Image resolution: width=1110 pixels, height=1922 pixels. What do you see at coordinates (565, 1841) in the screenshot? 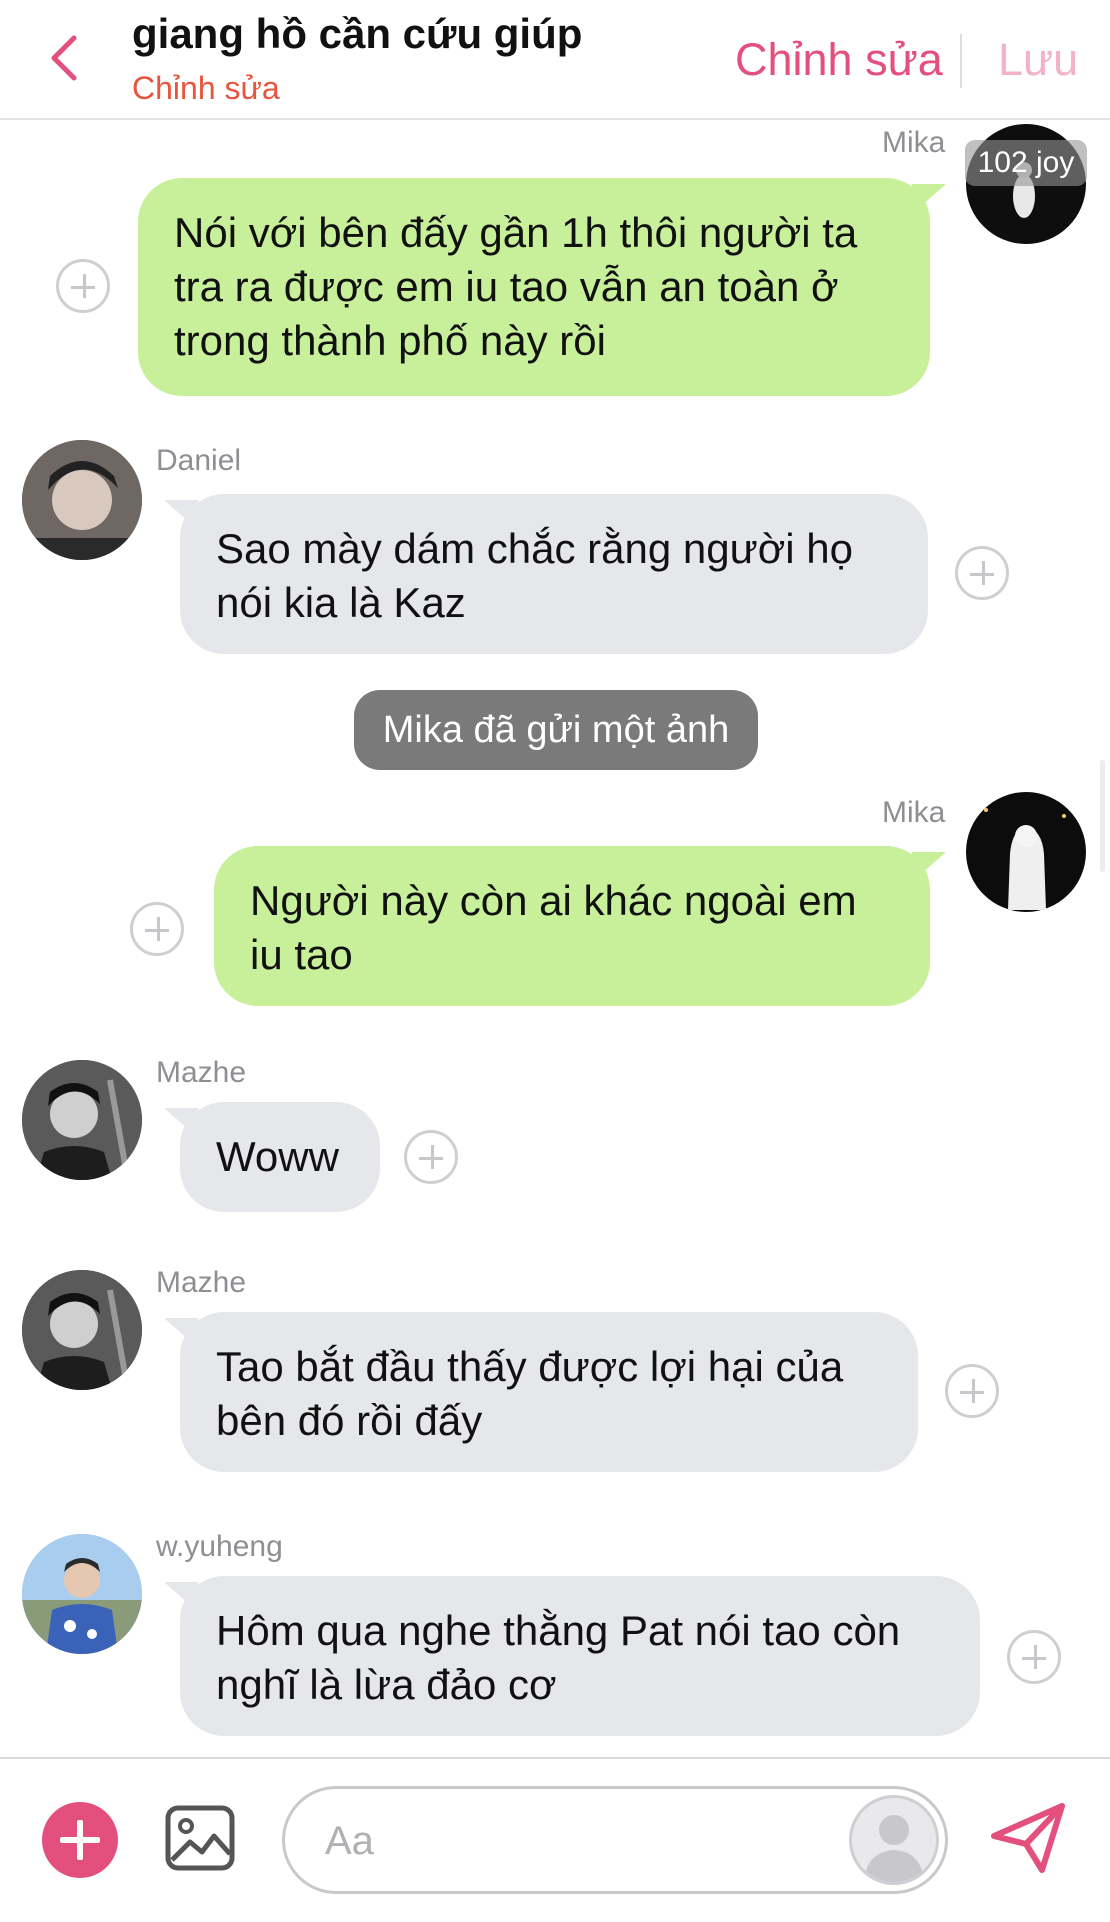
I see `message-input` at bounding box center [565, 1841].